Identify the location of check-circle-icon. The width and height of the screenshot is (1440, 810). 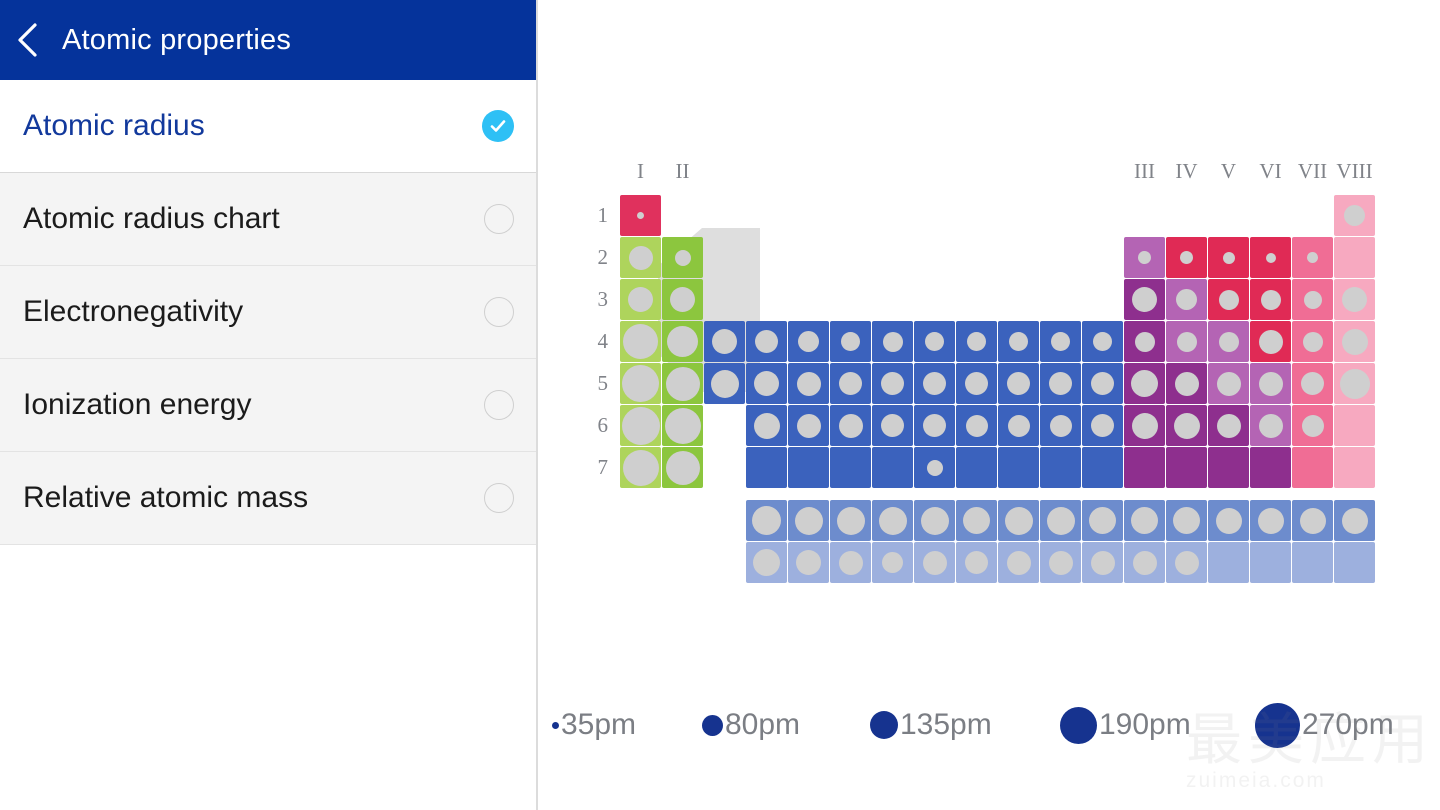
(498, 126).